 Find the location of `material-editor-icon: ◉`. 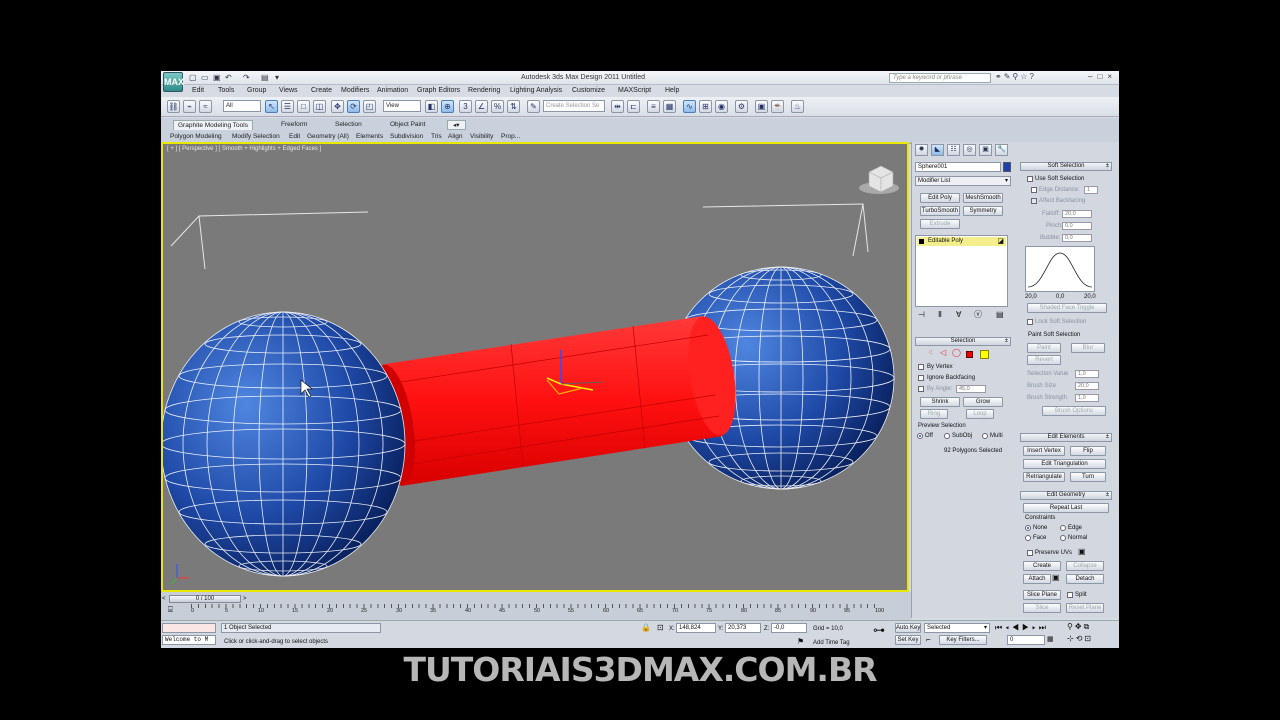

material-editor-icon: ◉ is located at coordinates (721, 106).